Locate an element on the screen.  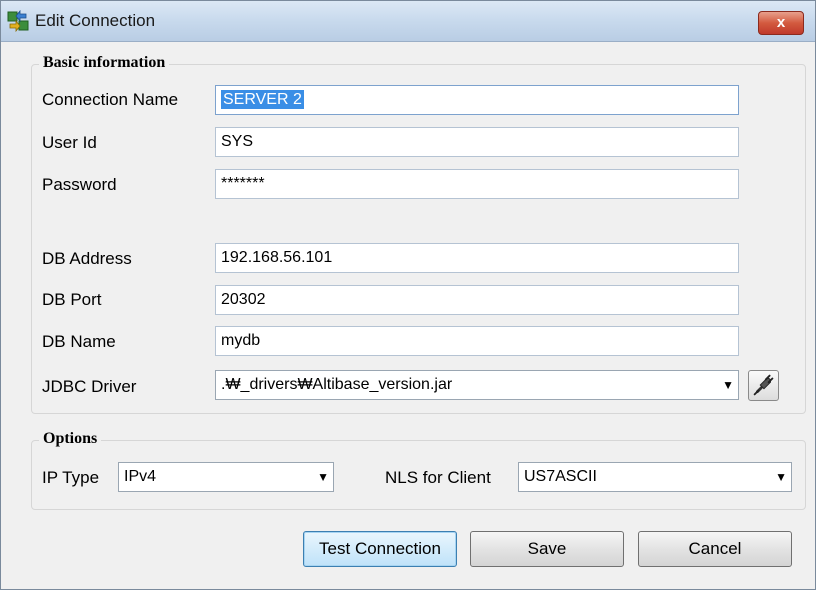
ip-type-select: IPv4 ▼ is located at coordinates (226, 477).